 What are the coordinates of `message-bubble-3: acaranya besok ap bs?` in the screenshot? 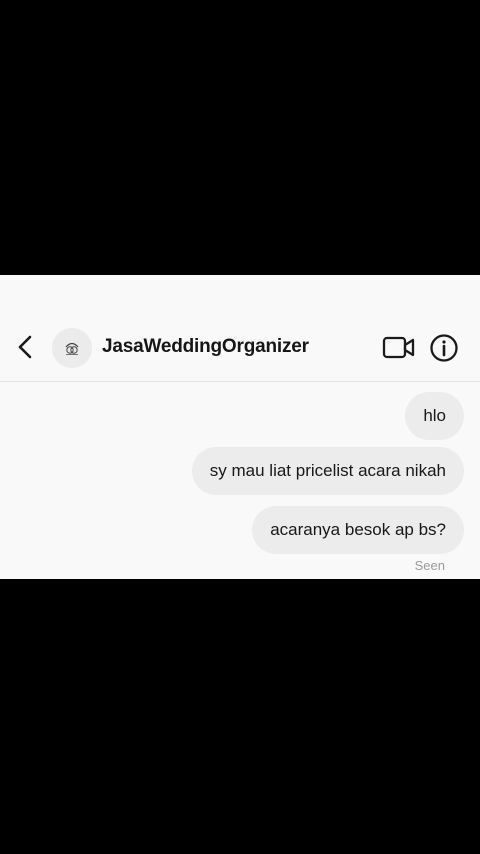 It's located at (358, 530).